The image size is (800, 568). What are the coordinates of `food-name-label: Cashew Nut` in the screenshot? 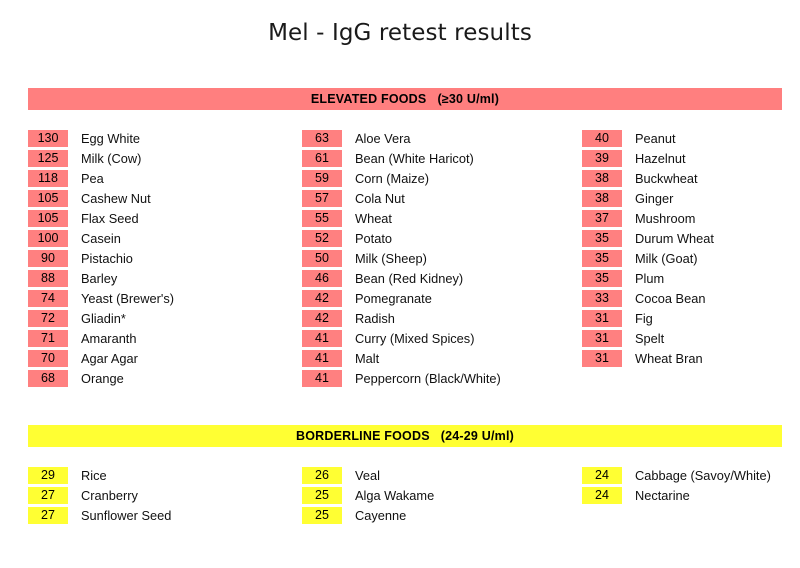 It's located at (116, 198).